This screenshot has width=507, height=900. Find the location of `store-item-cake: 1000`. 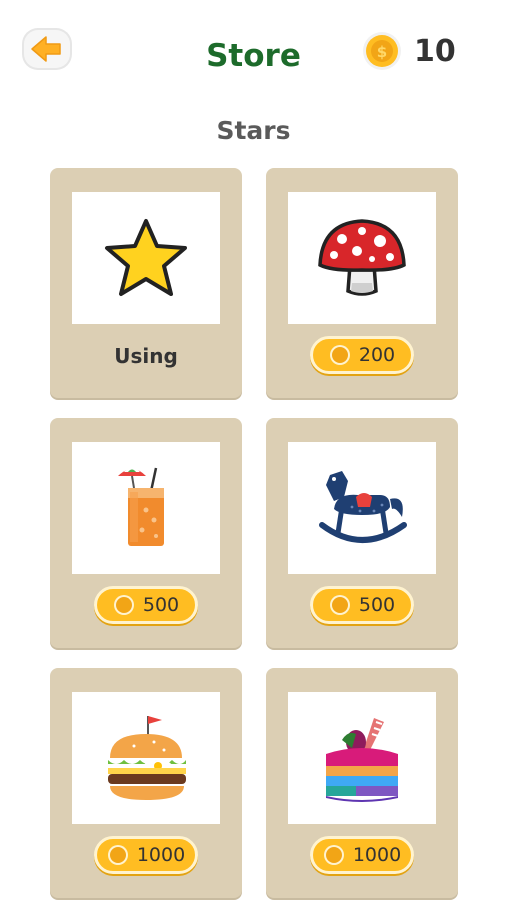

store-item-cake: 1000 is located at coordinates (362, 783).